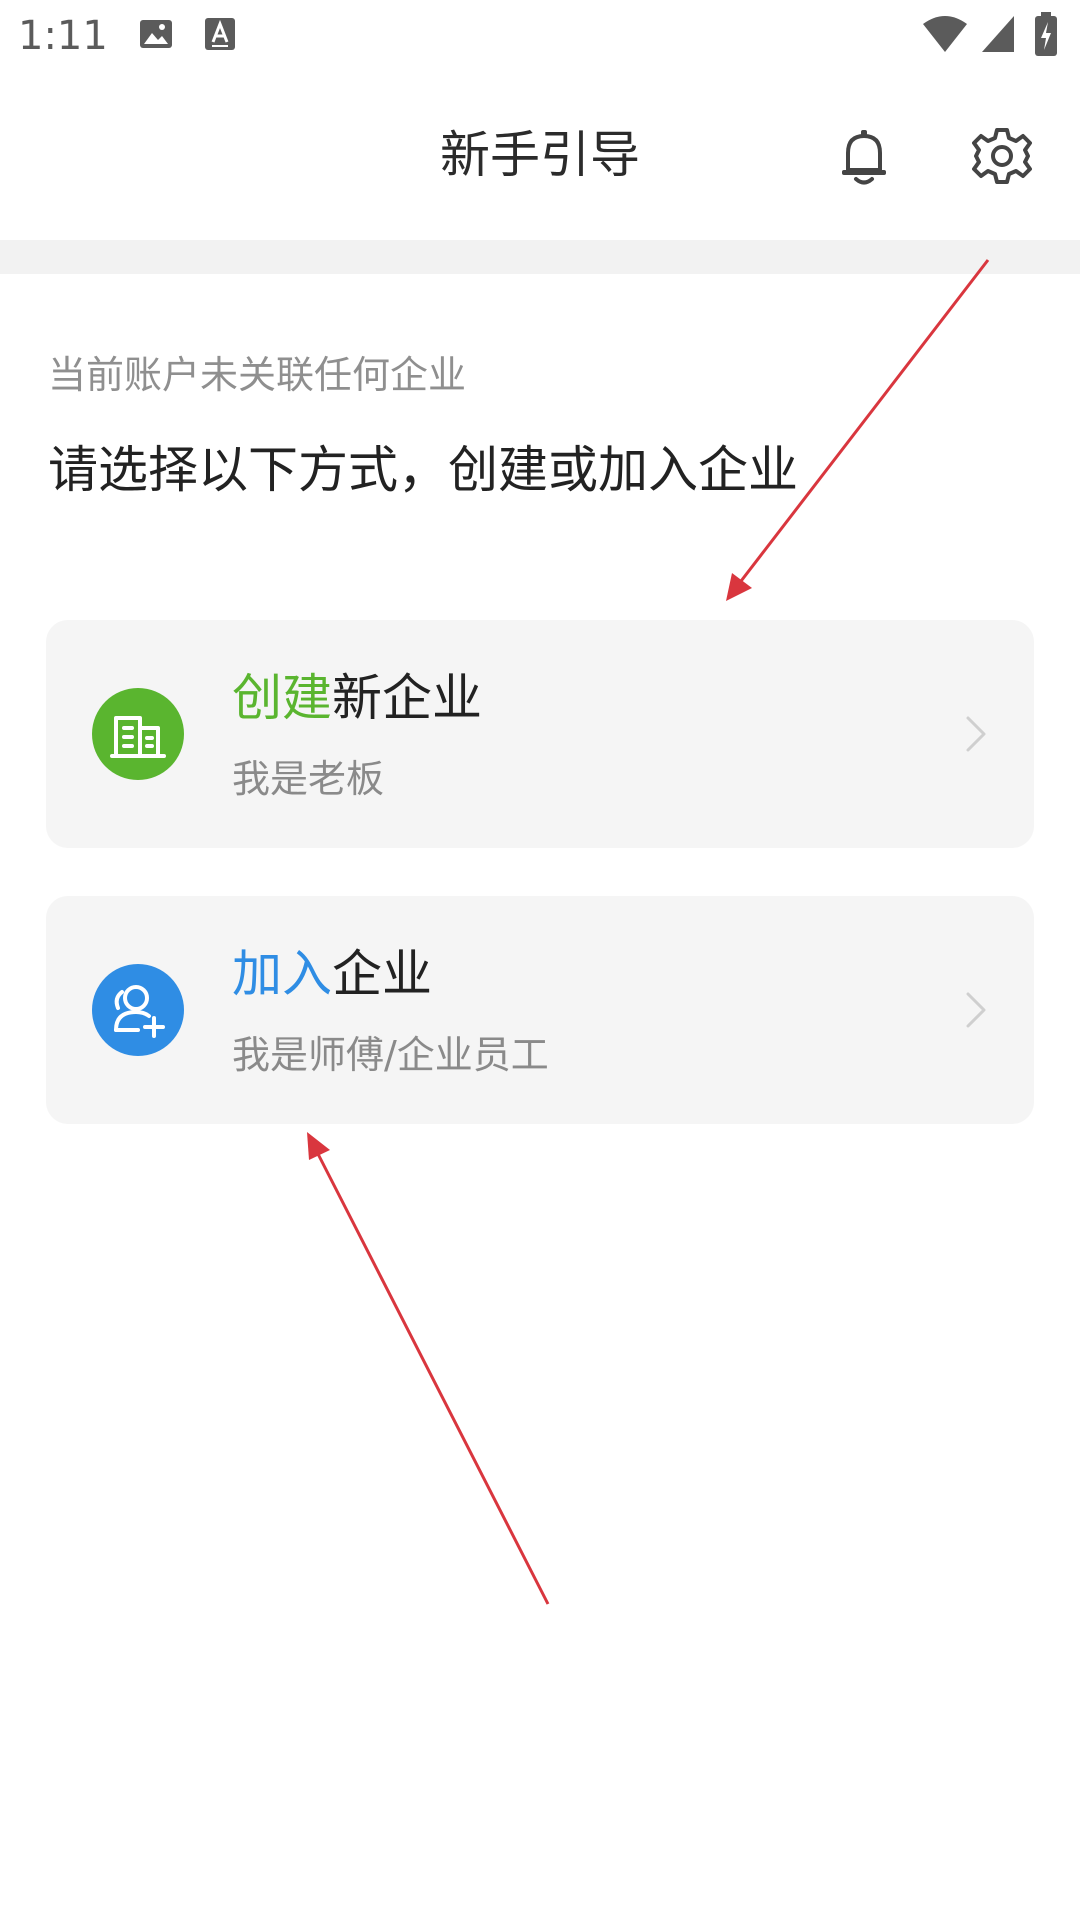 Image resolution: width=1080 pixels, height=1920 pixels. Describe the element at coordinates (1046, 36) in the screenshot. I see `battery-charging-icon` at that location.